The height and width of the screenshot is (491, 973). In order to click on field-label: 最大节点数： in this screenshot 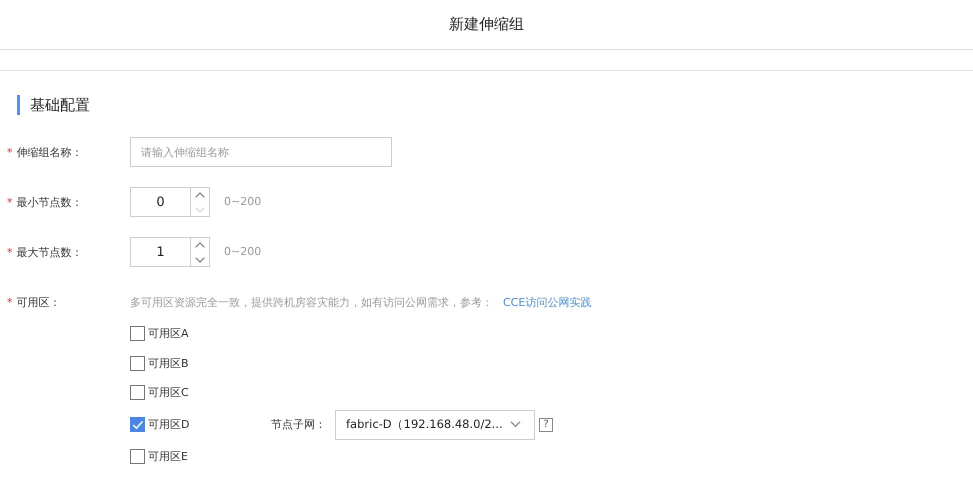, I will do `click(49, 252)`.